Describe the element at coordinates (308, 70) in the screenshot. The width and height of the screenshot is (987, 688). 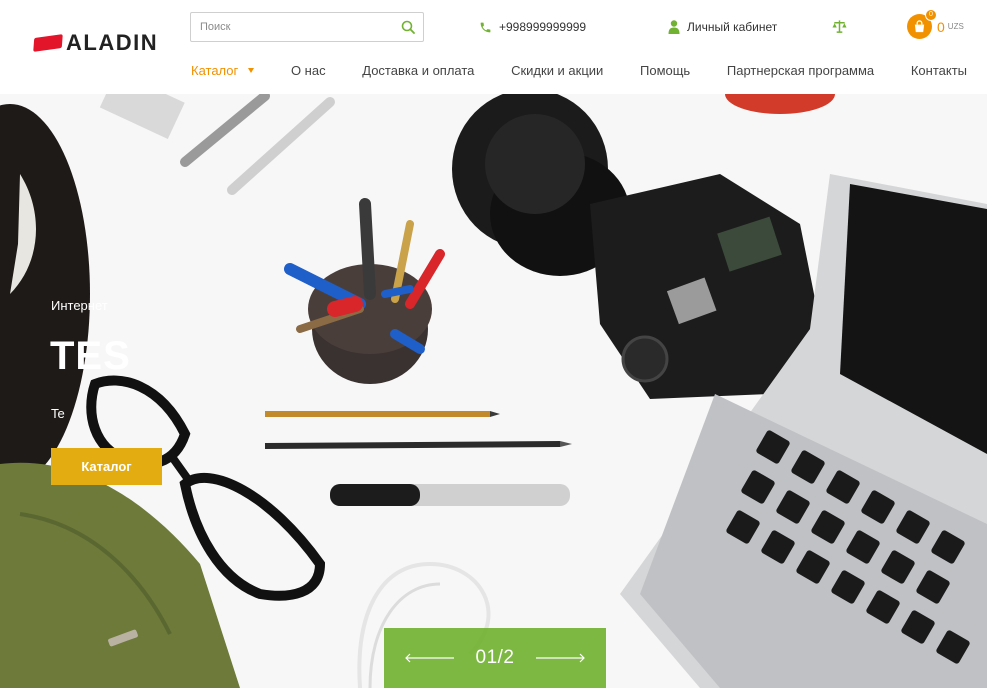
I see `nav-item-about: О нас` at that location.